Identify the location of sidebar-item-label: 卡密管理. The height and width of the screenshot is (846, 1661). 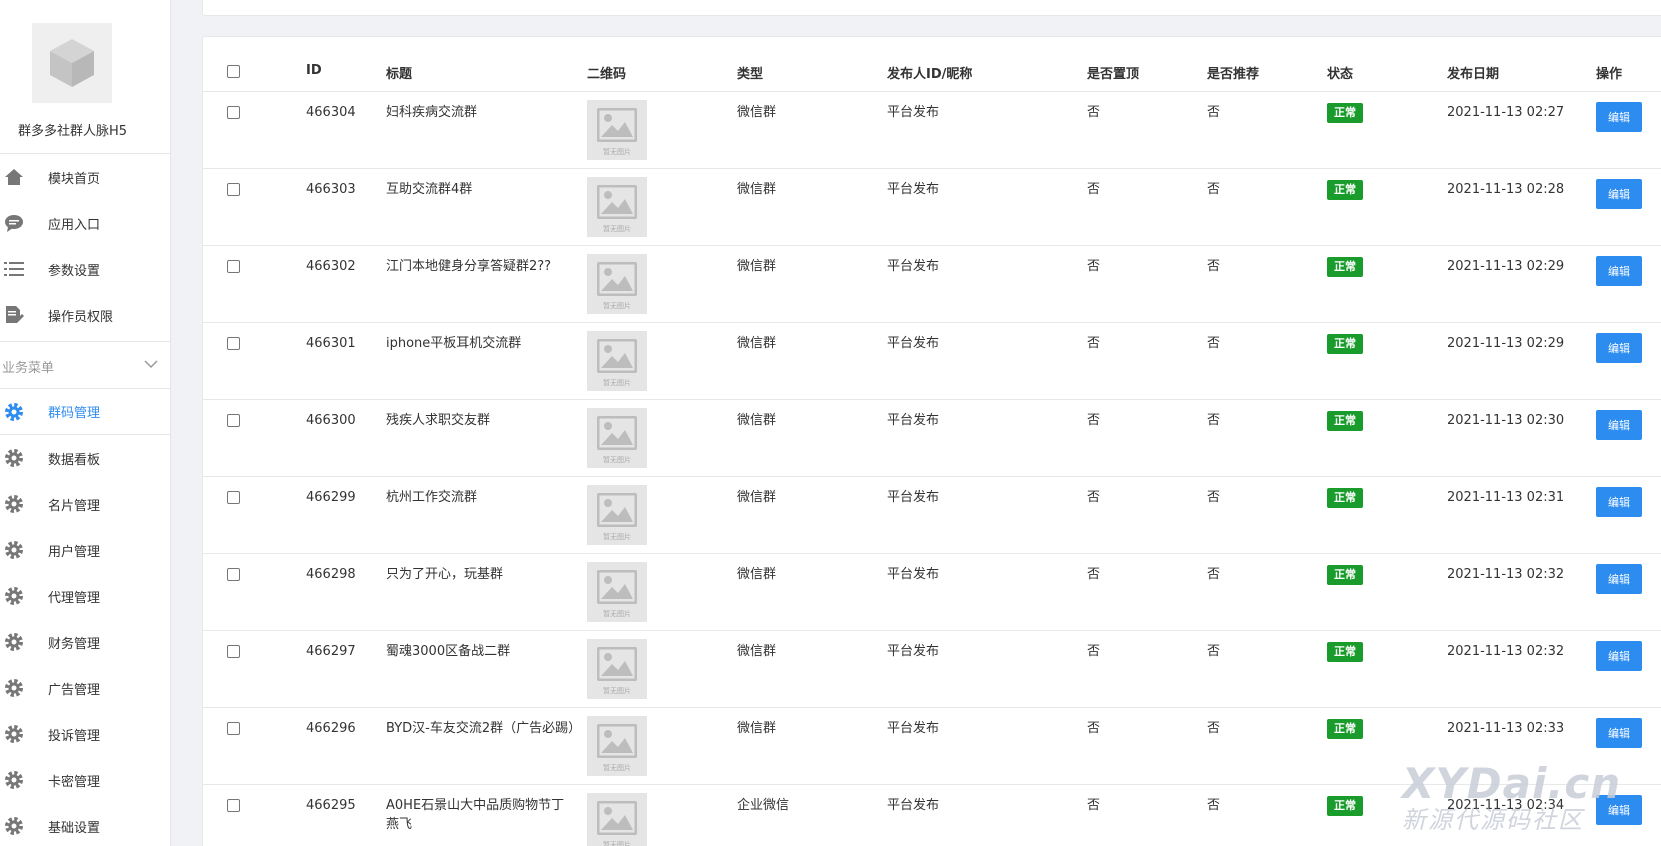
(74, 782).